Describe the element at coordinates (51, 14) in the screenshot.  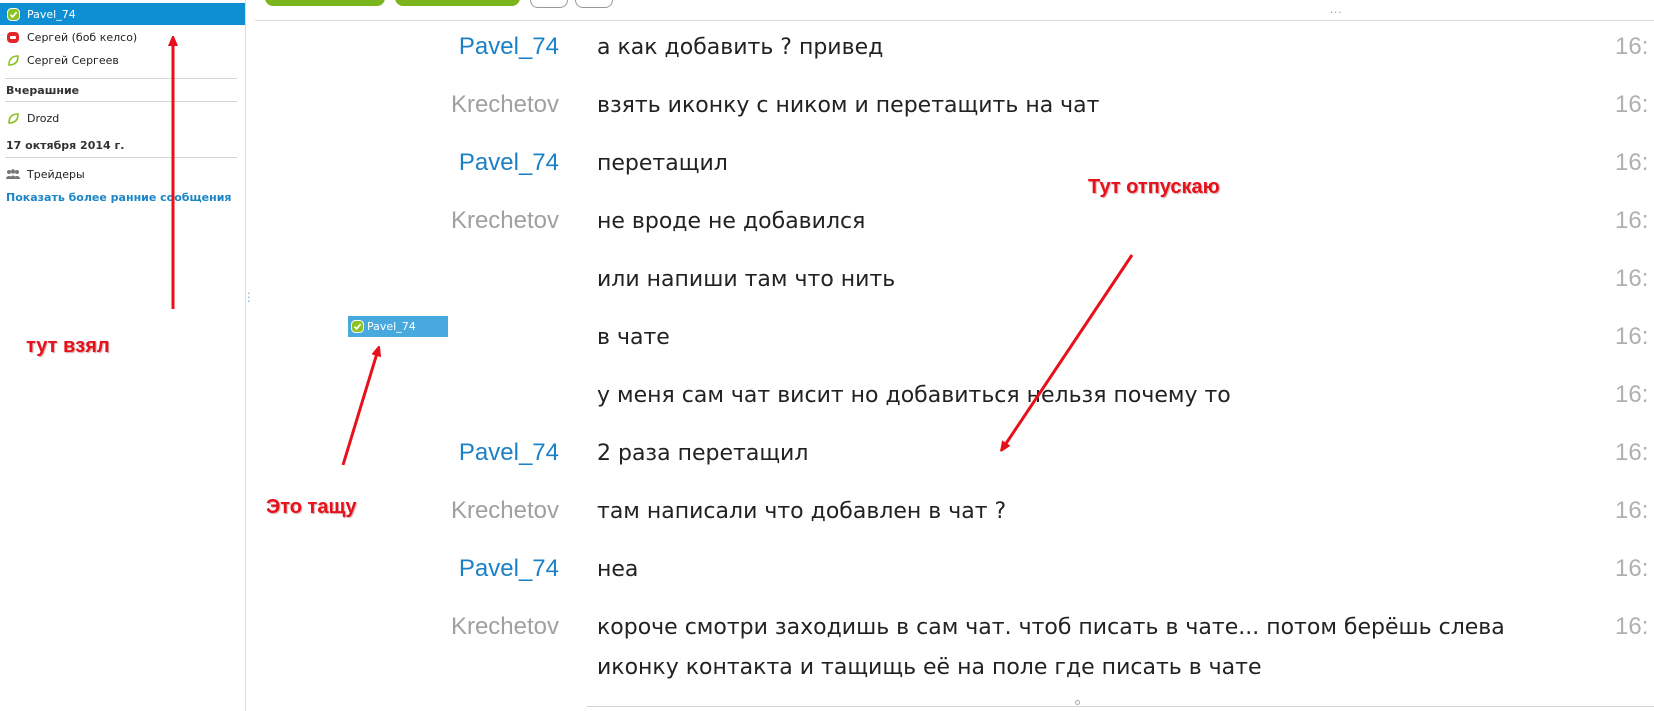
I see `contact-name: Pavel_74` at that location.